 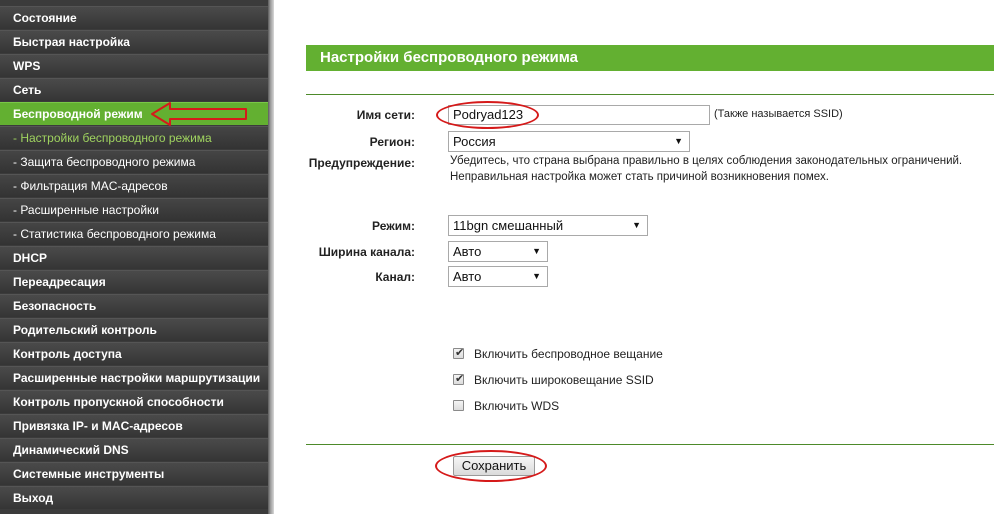 What do you see at coordinates (361, 163) in the screenshot?
I see `warning-label: Предупреждение:` at bounding box center [361, 163].